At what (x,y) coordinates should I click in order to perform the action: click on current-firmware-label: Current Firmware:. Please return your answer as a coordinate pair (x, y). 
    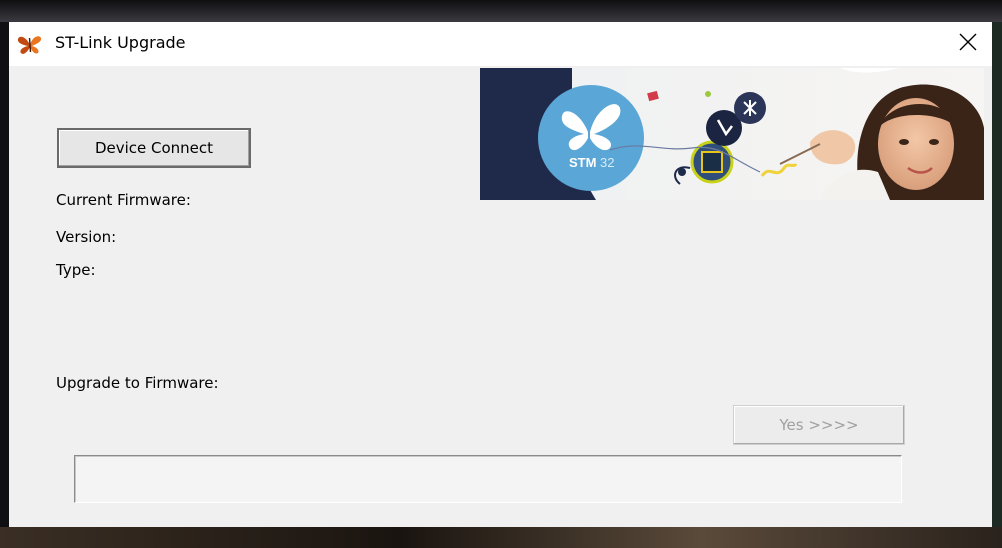
    Looking at the image, I should click on (123, 200).